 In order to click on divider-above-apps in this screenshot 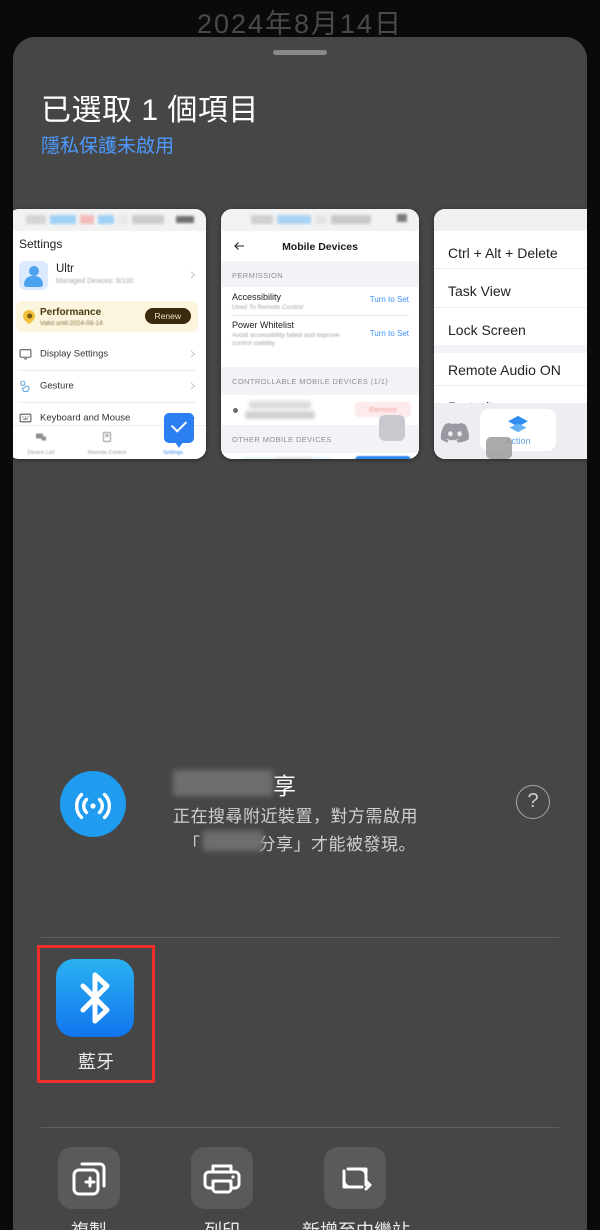, I will do `click(300, 937)`.